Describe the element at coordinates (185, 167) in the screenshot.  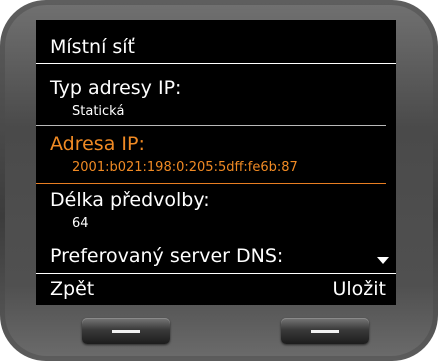
I see `setting-value: 2001:b021:198:0:205:5dff:fe6b:87` at that location.